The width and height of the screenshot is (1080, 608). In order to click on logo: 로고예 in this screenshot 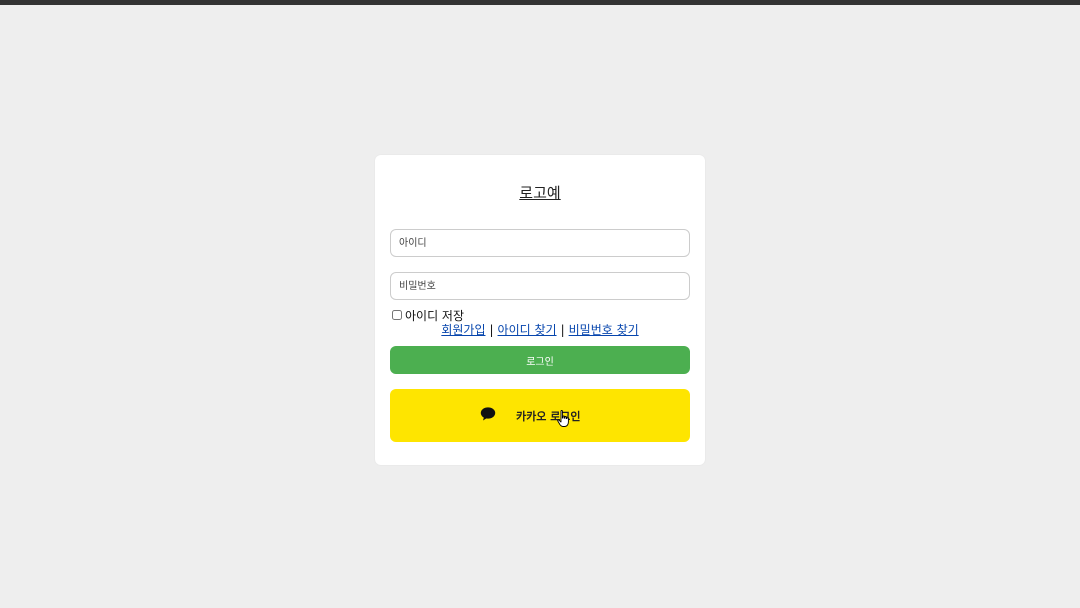, I will do `click(540, 193)`.